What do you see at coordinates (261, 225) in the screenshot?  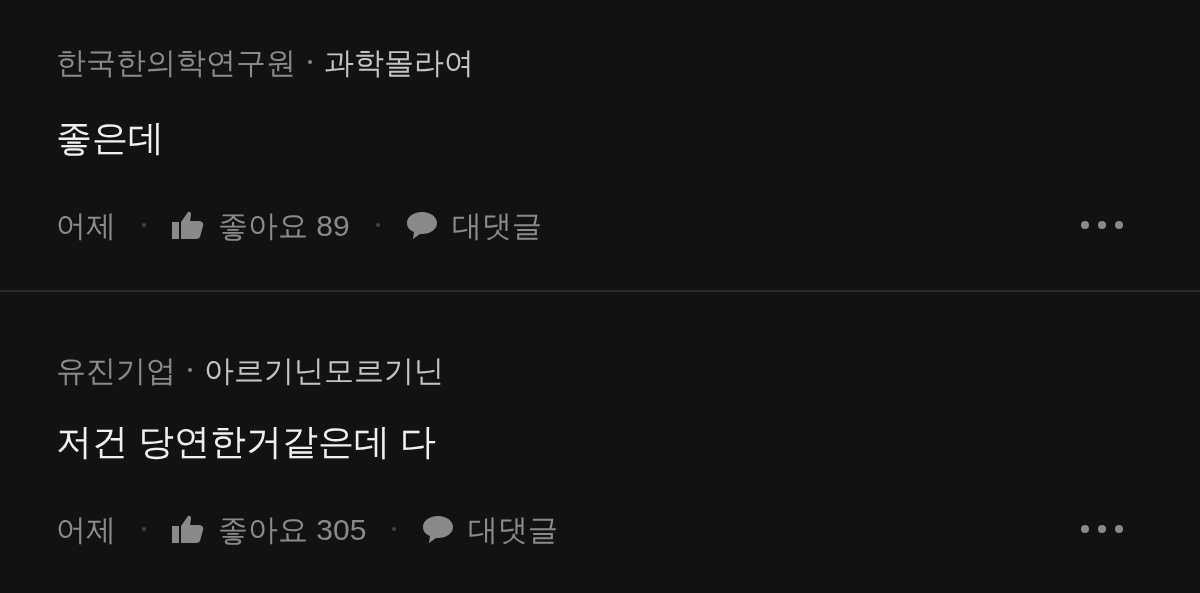 I see `like-button: 좋아요 89` at bounding box center [261, 225].